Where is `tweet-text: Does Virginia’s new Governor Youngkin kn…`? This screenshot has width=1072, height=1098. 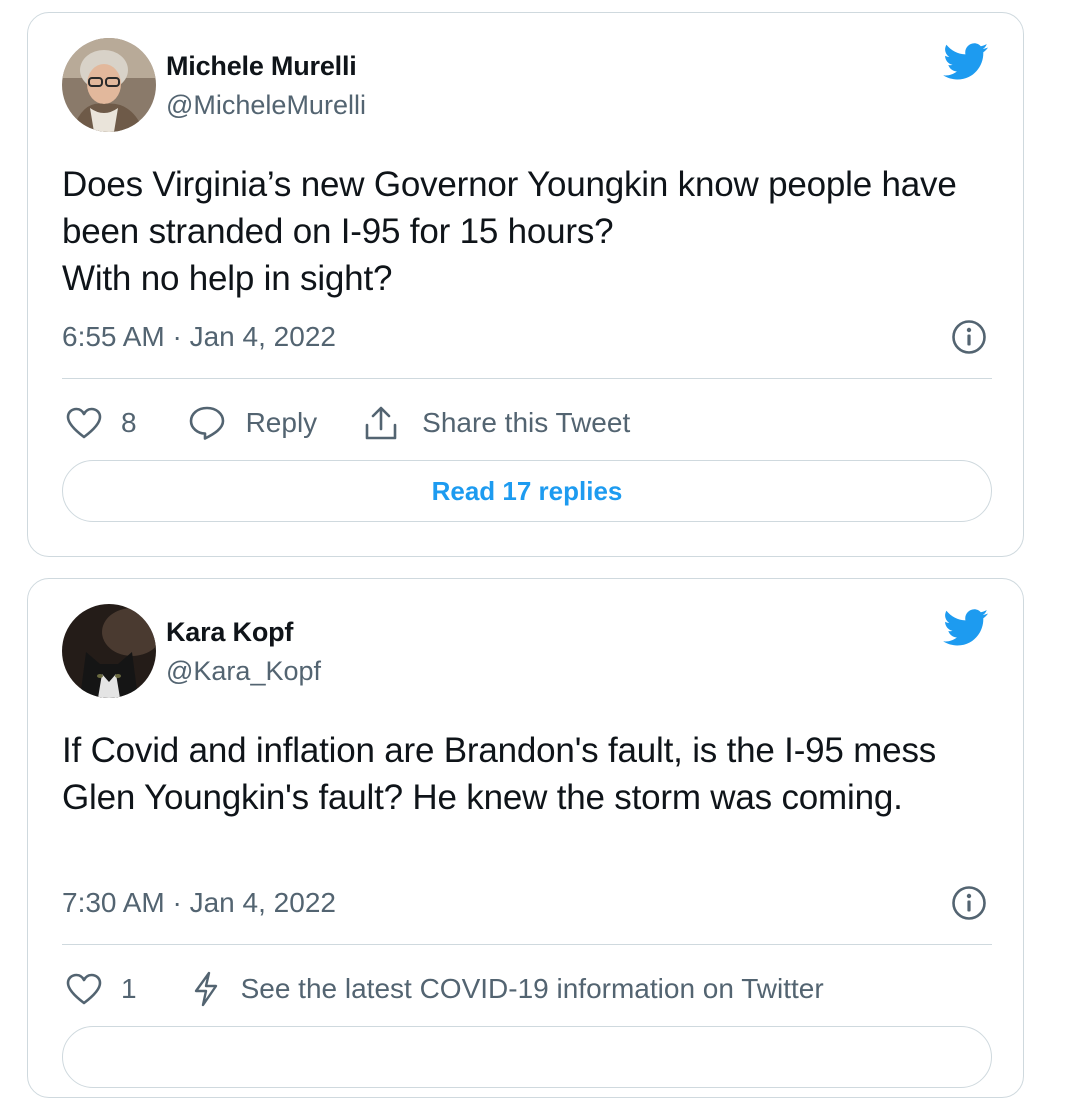 tweet-text: Does Virginia’s new Governor Youngkin kn… is located at coordinates (509, 231).